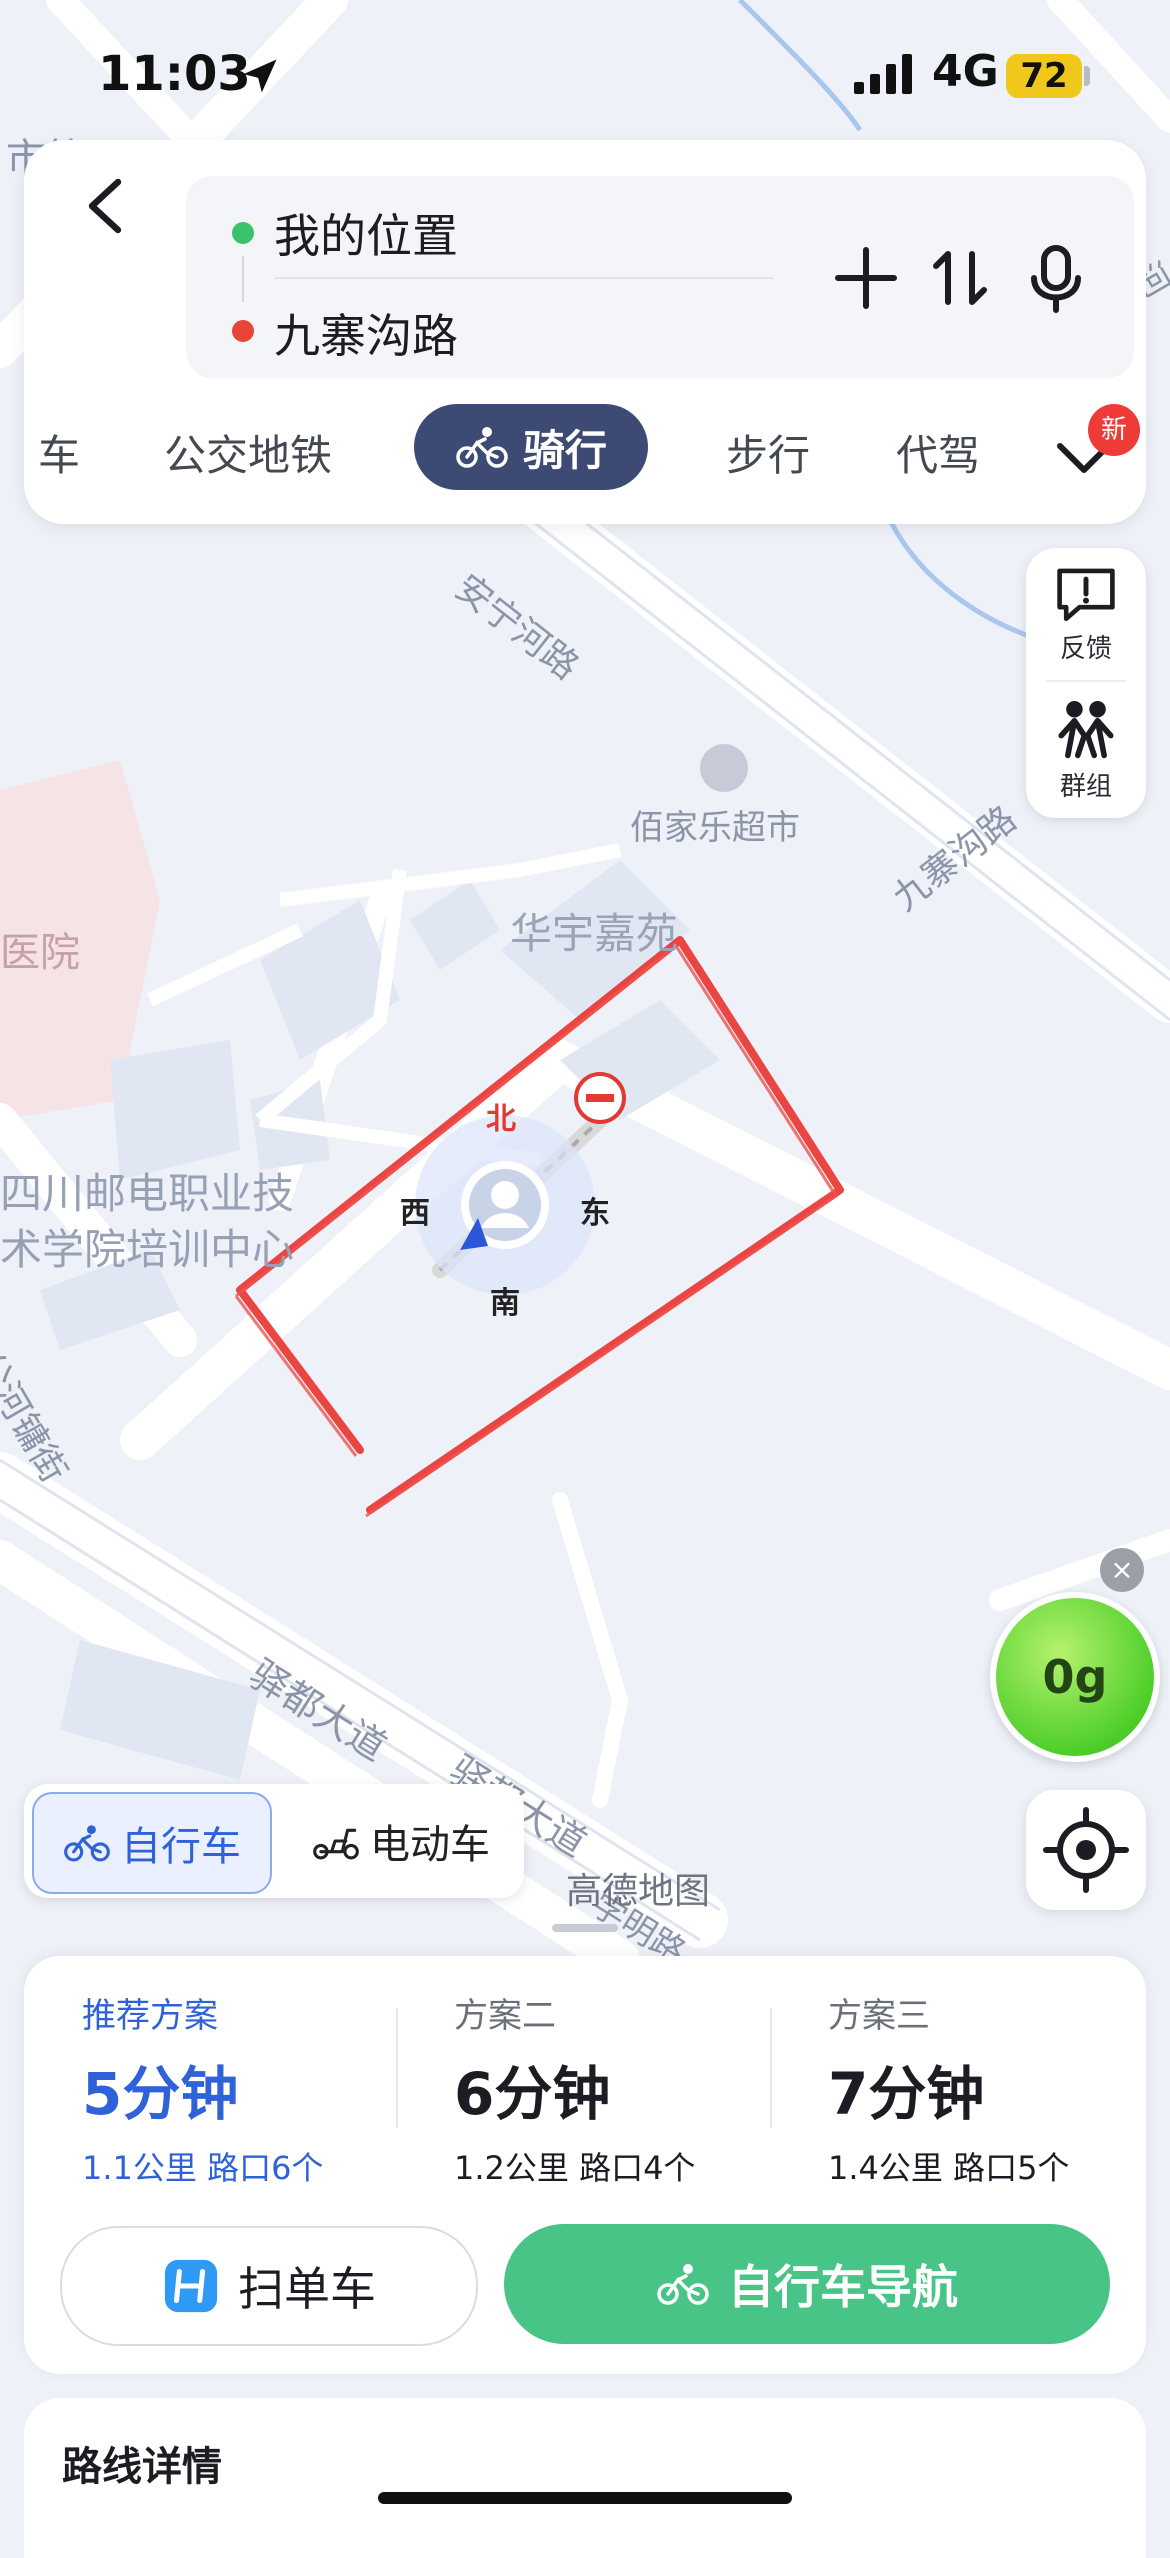  Describe the element at coordinates (585, 2478) in the screenshot. I see `route-details-card: 路线详情` at that location.